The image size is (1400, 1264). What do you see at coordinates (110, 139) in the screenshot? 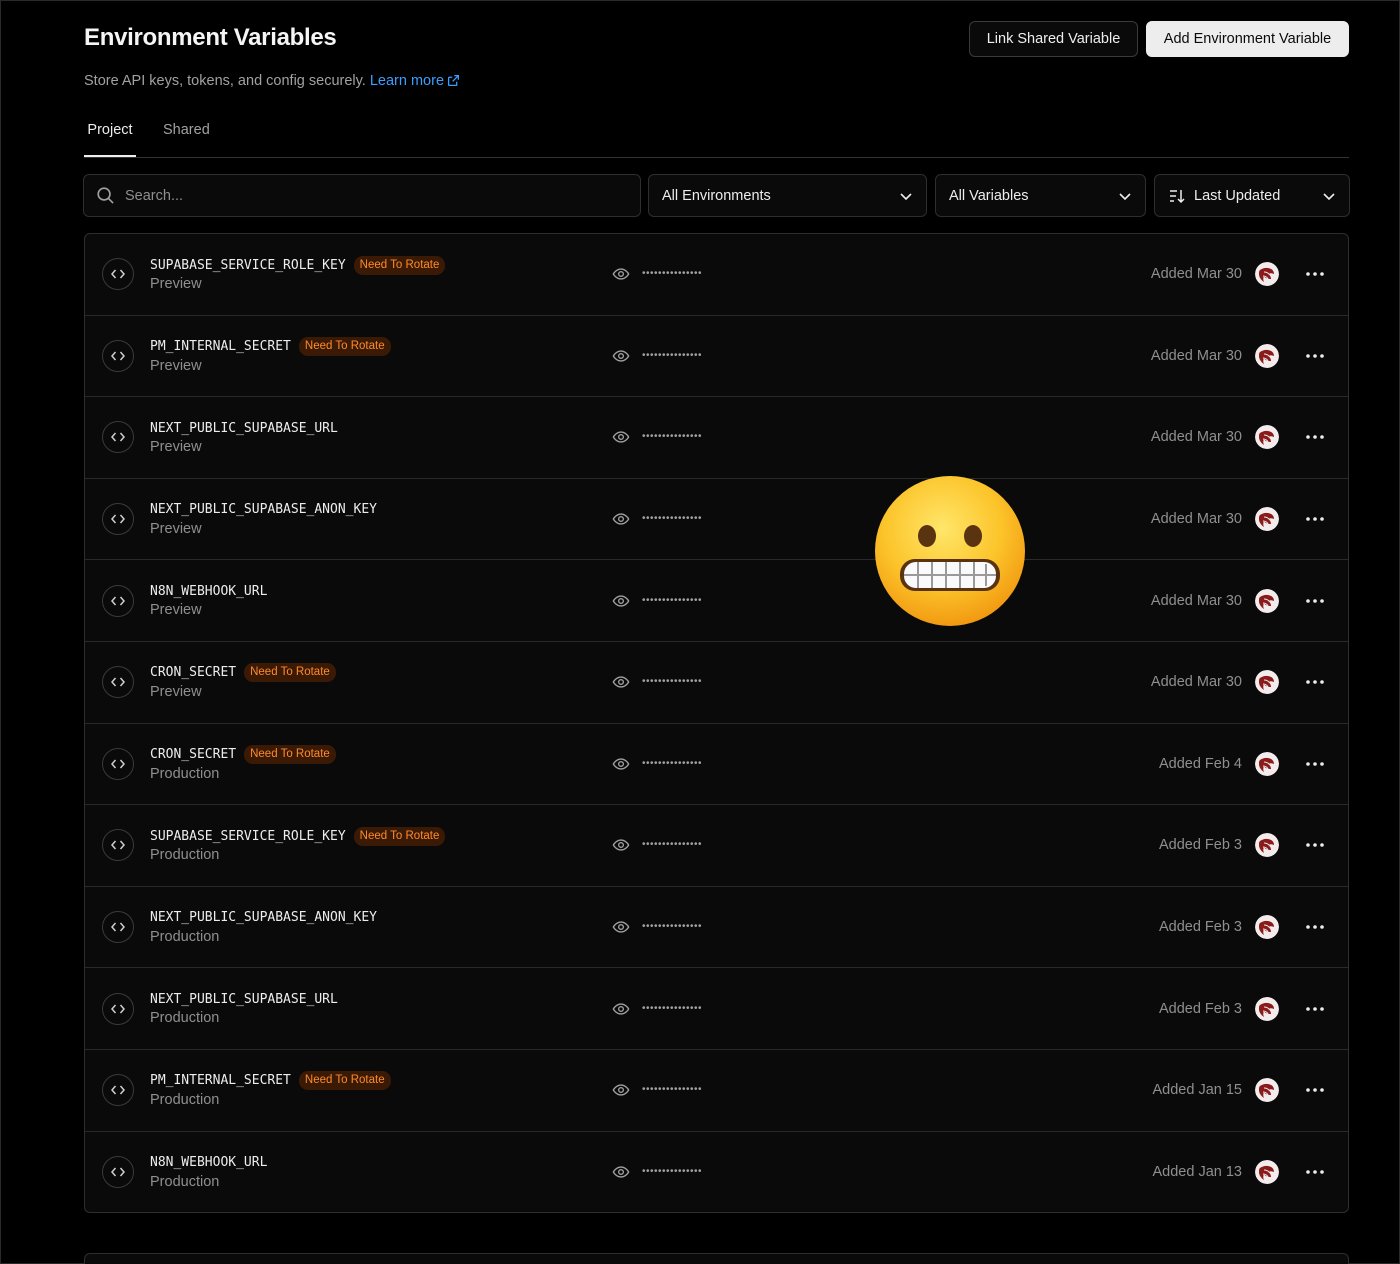
I see `tab-project: Project` at bounding box center [110, 139].